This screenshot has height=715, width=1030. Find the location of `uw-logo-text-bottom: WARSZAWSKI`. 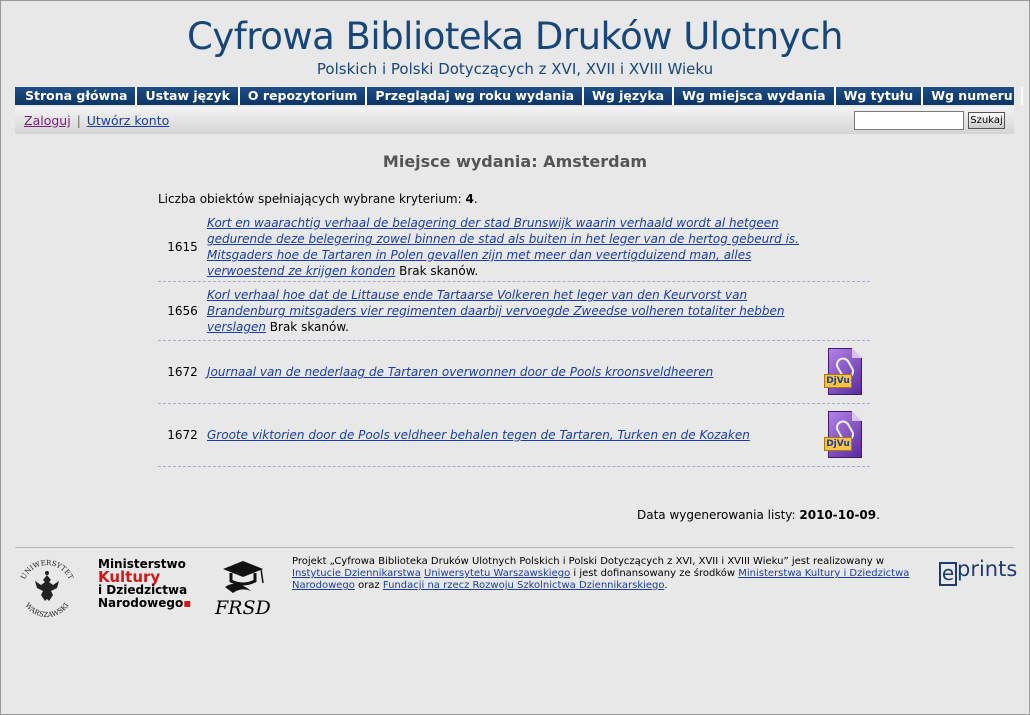

uw-logo-text-bottom: WARSZAWSKI is located at coordinates (46, 610).